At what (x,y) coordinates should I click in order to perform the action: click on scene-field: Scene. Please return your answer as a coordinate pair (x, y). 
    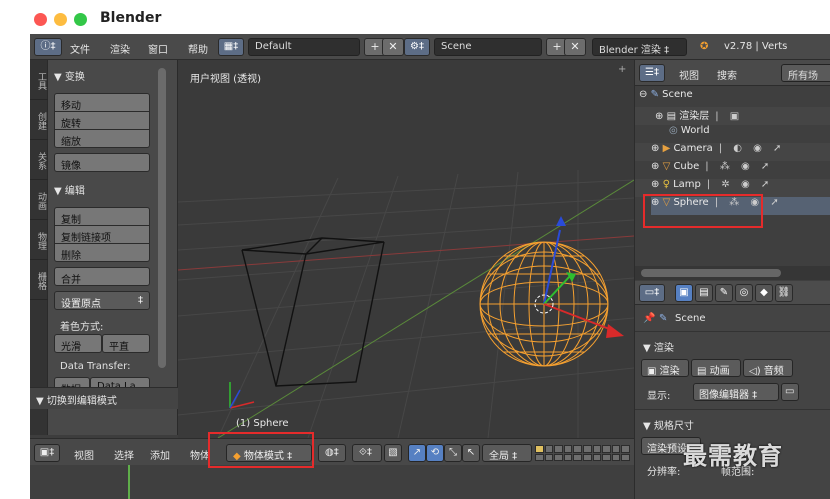
    Looking at the image, I should click on (488, 47).